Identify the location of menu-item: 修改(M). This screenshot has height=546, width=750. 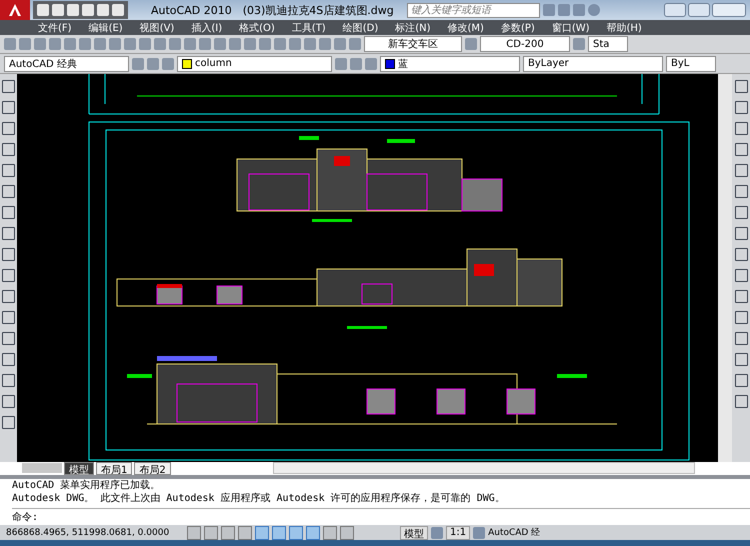
(466, 27).